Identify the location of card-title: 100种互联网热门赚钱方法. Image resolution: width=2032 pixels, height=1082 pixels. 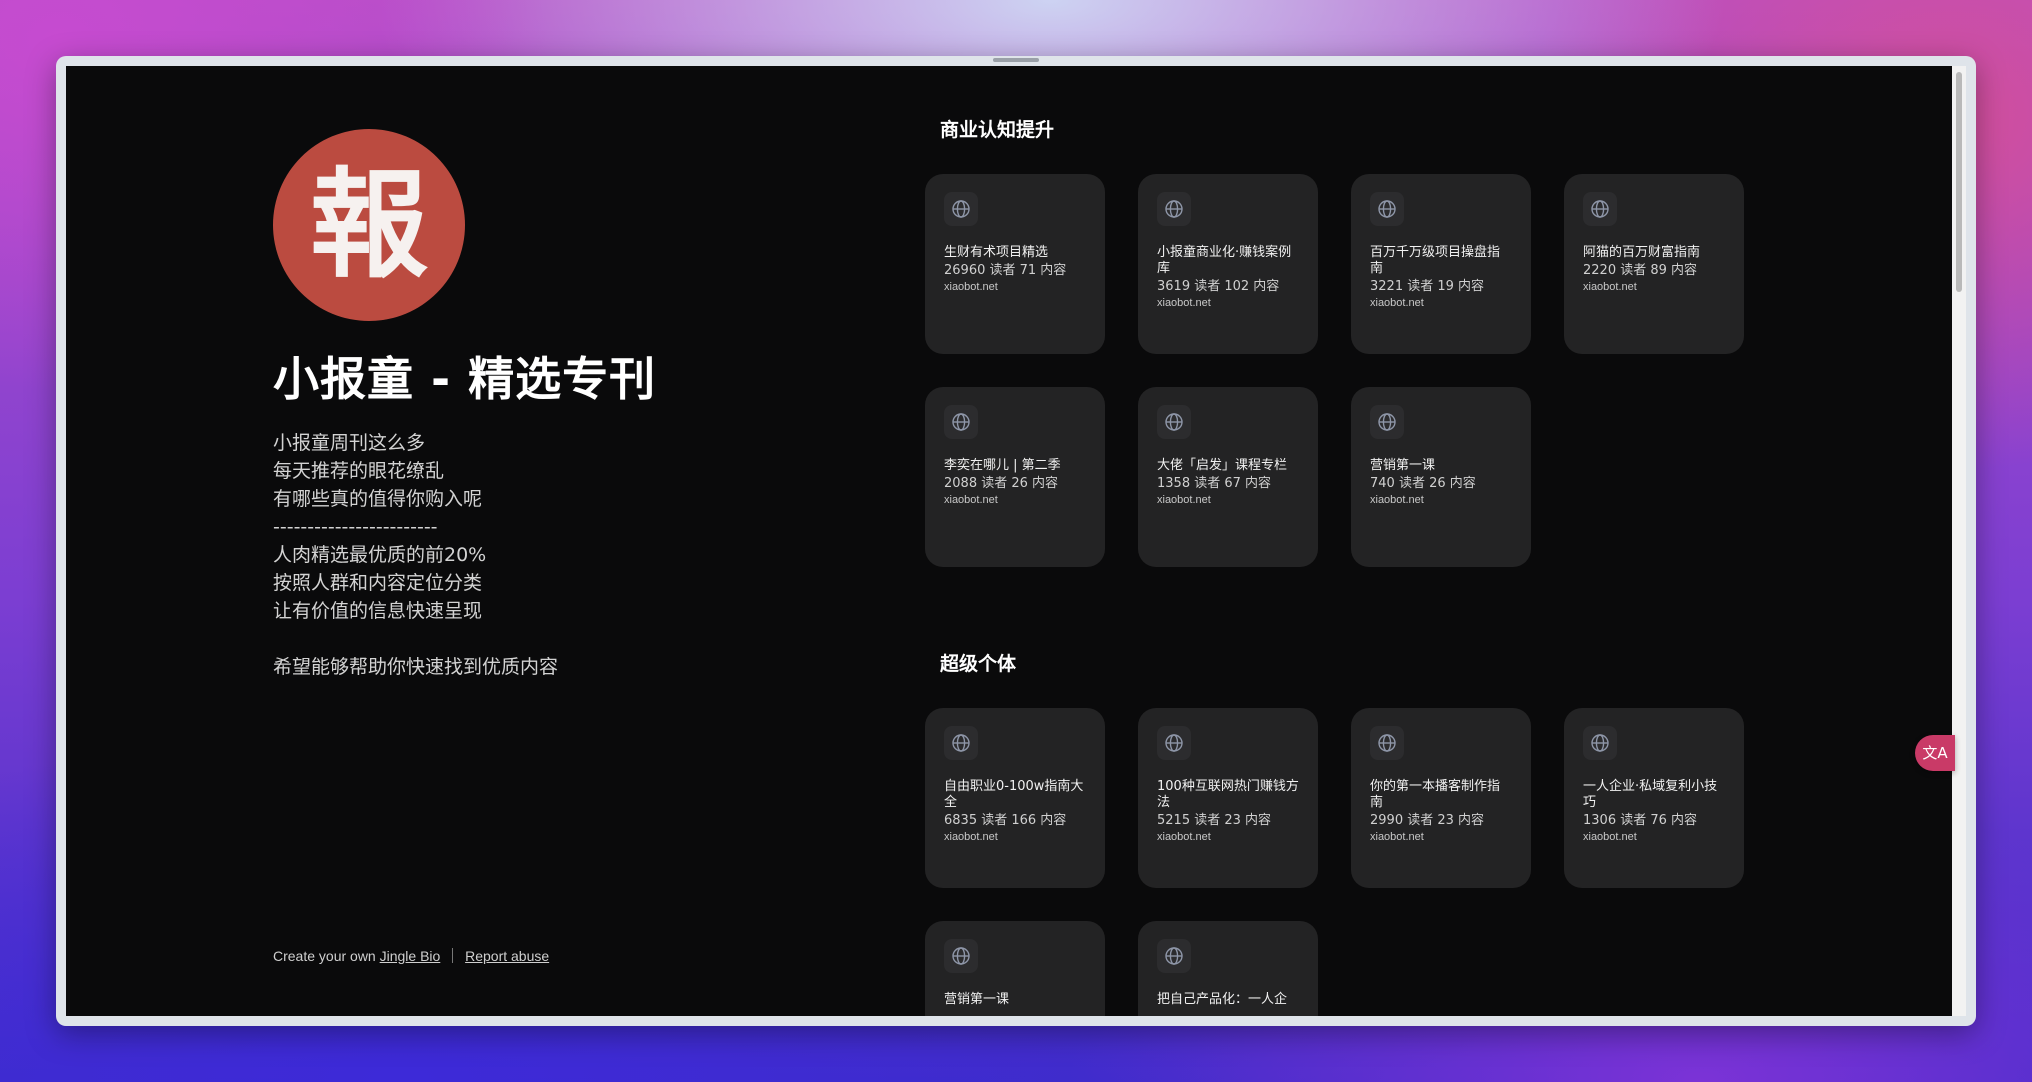
(1228, 794).